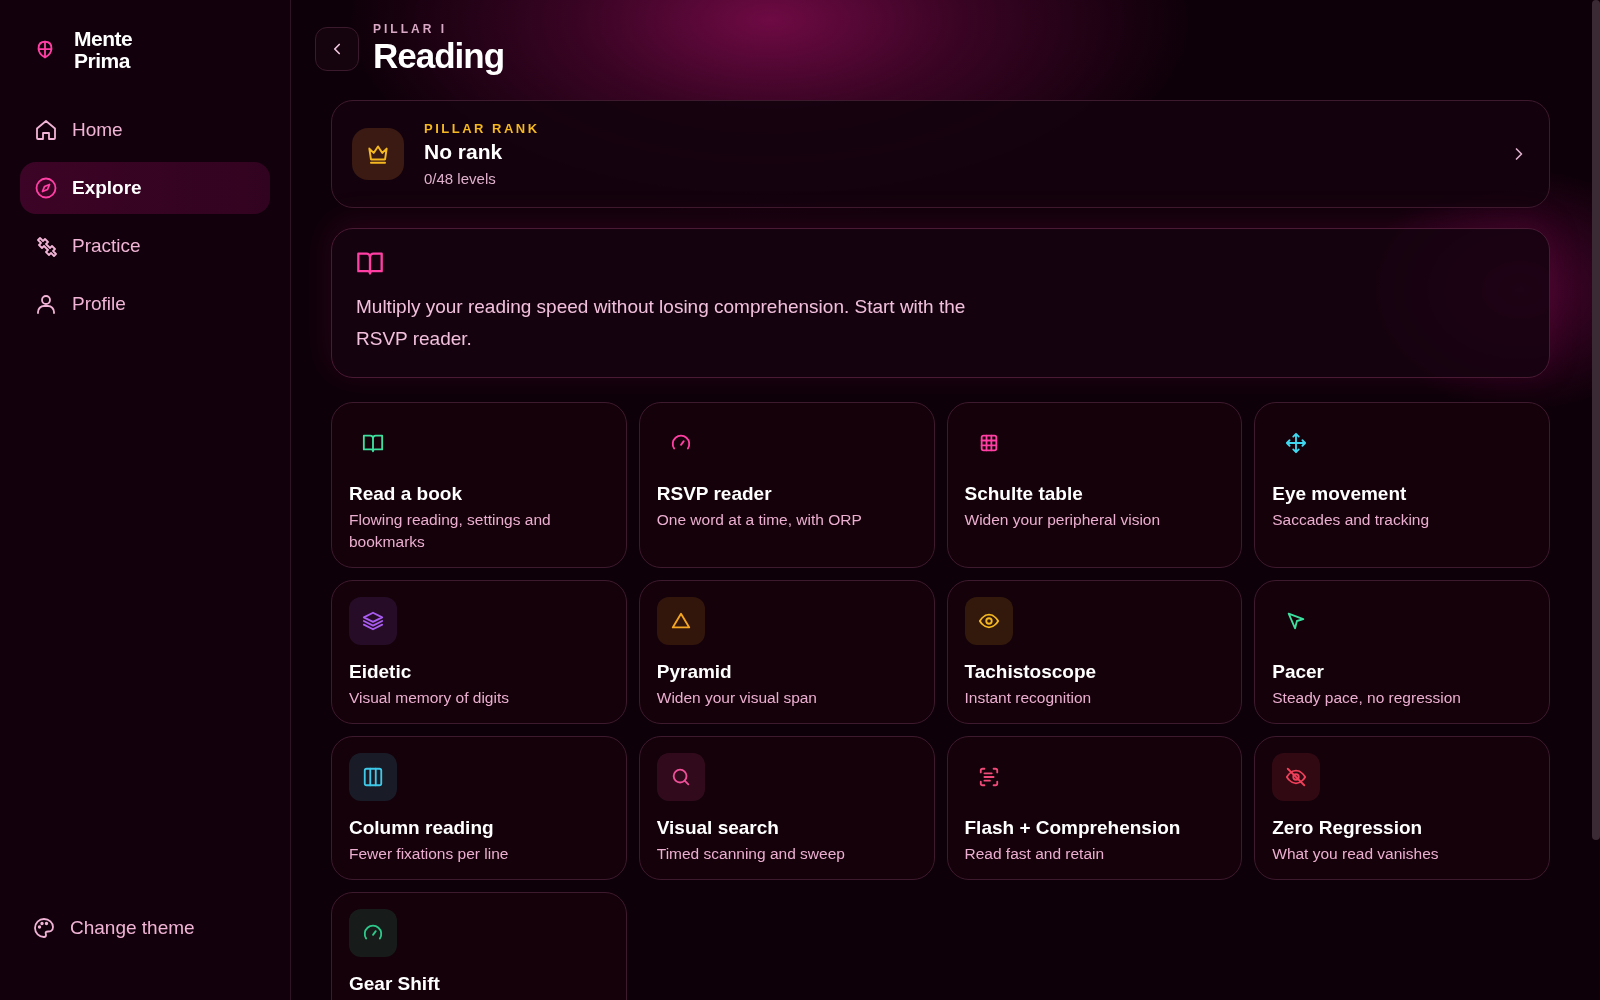  Describe the element at coordinates (44, 928) in the screenshot. I see `palette-icon` at that location.